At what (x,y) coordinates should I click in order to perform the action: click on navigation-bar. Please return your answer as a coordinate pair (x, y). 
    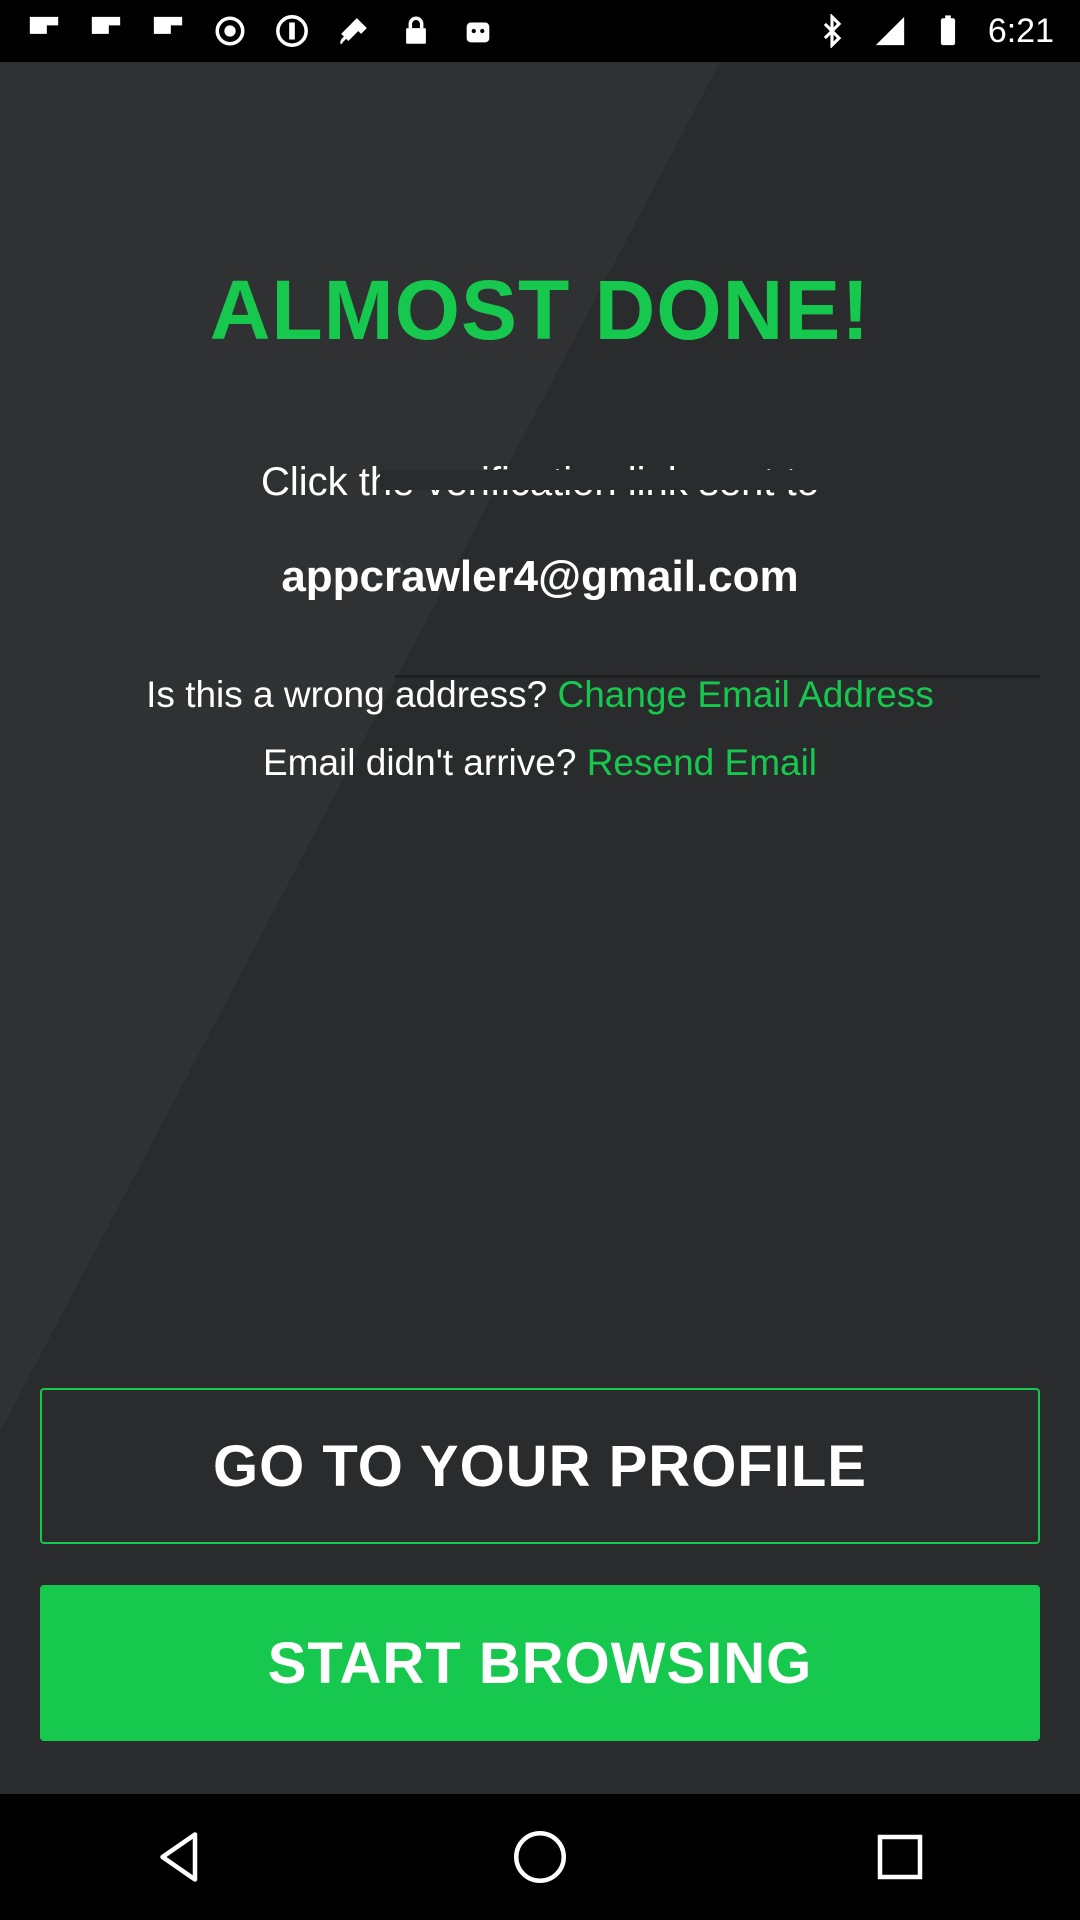
    Looking at the image, I should click on (540, 1857).